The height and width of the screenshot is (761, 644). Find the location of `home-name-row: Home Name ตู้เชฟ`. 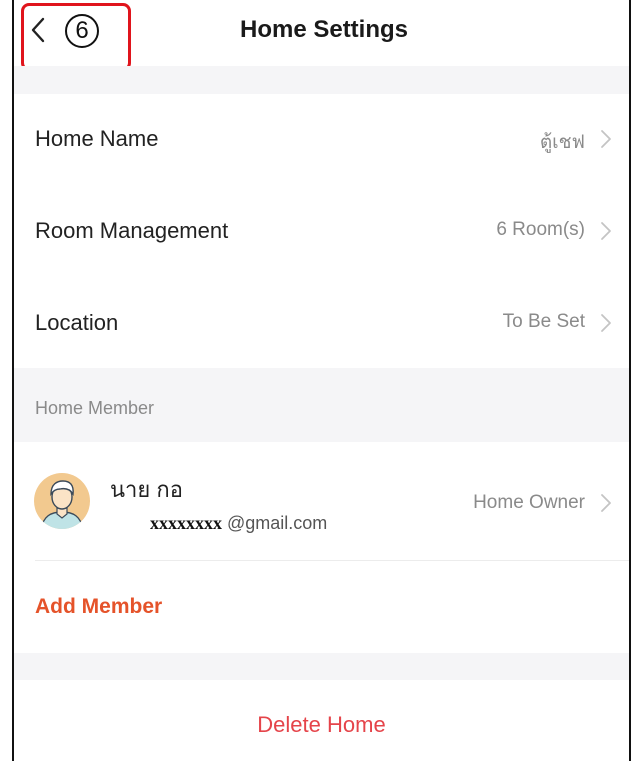

home-name-row: Home Name ตู้เชฟ is located at coordinates (321, 140).